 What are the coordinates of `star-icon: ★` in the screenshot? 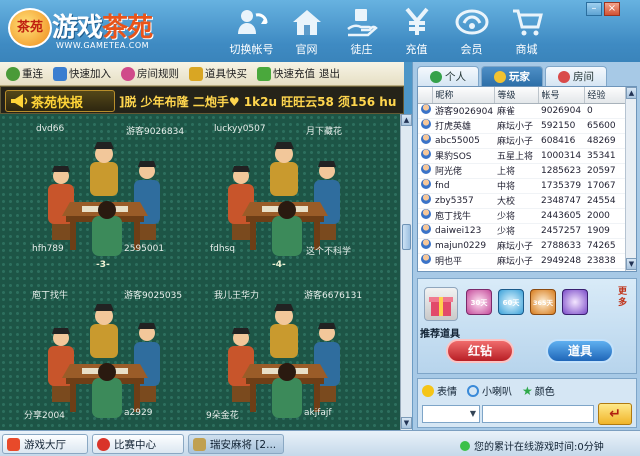 It's located at (527, 390).